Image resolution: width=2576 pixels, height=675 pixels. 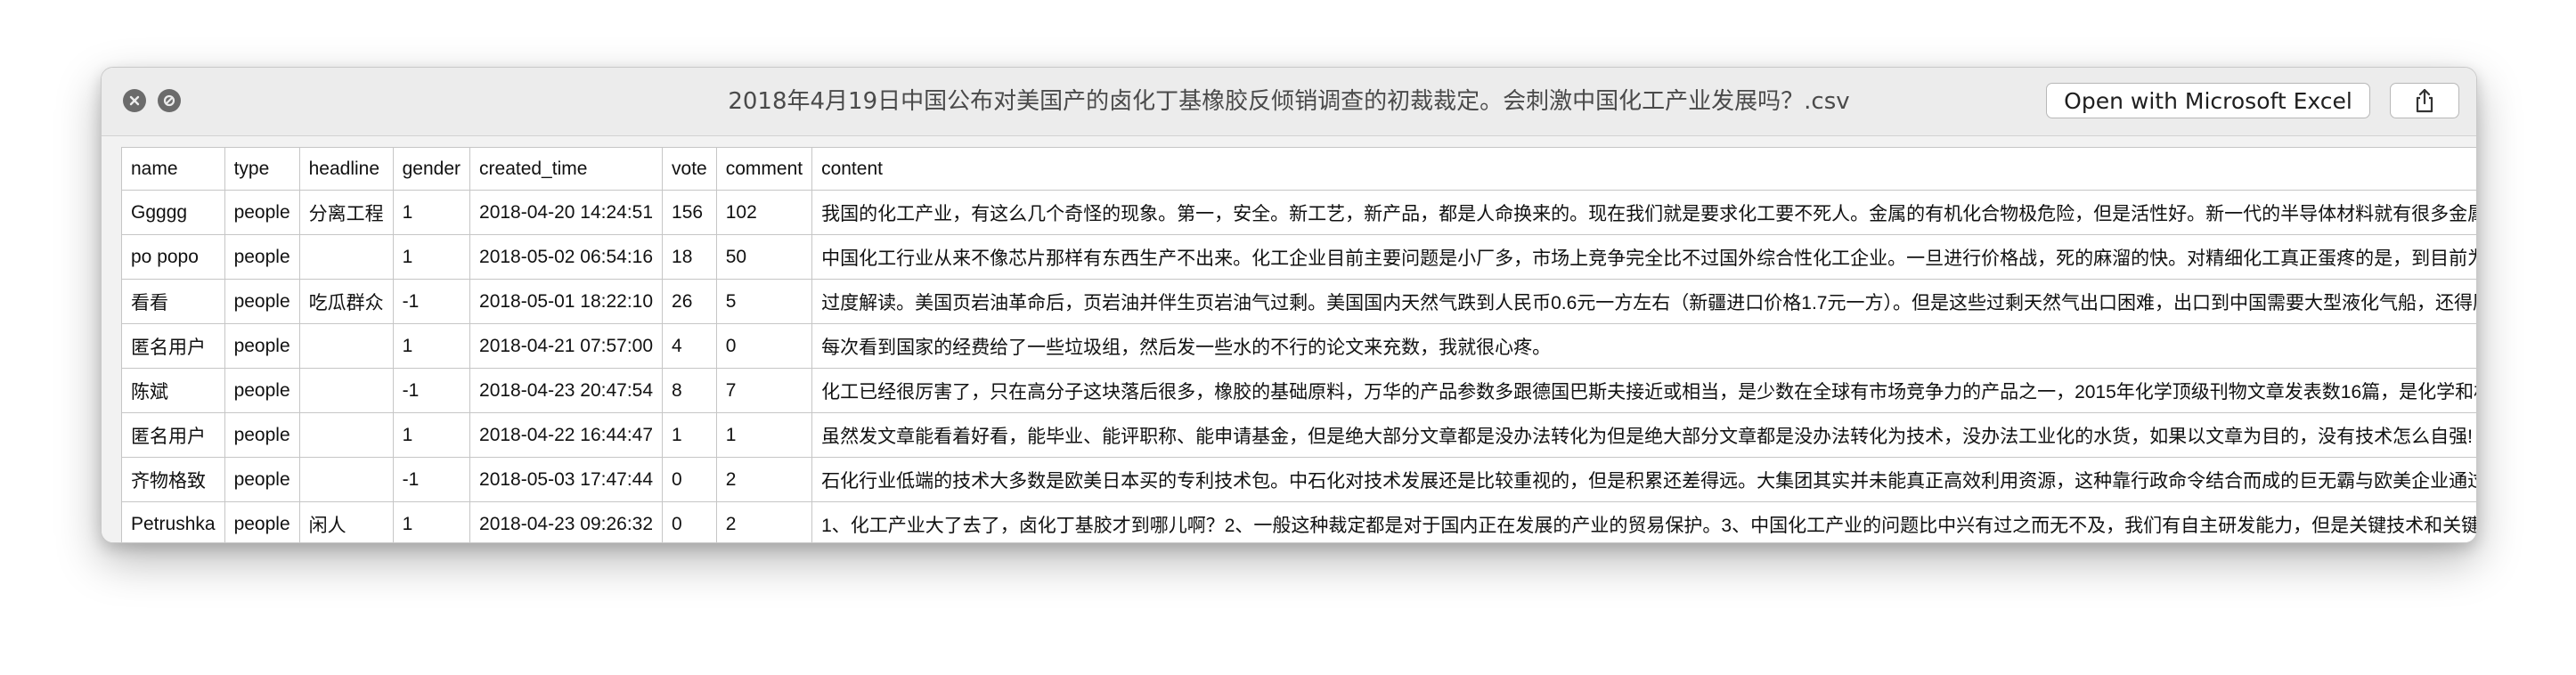 I want to click on header-created-time: created_time, so click(x=566, y=169).